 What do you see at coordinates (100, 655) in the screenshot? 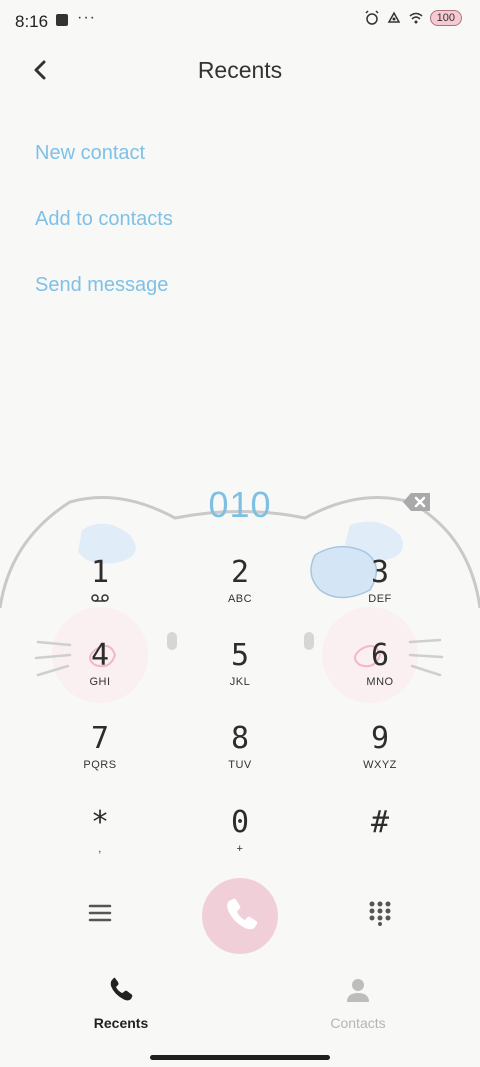
I see `key-digit: 4` at bounding box center [100, 655].